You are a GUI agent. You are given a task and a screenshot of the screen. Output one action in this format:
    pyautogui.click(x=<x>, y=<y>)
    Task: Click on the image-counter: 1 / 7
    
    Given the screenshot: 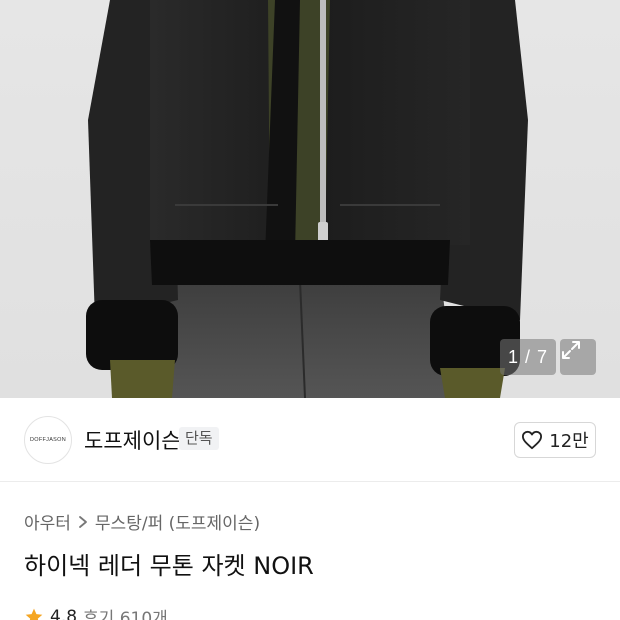 What is the action you would take?
    pyautogui.click(x=528, y=357)
    